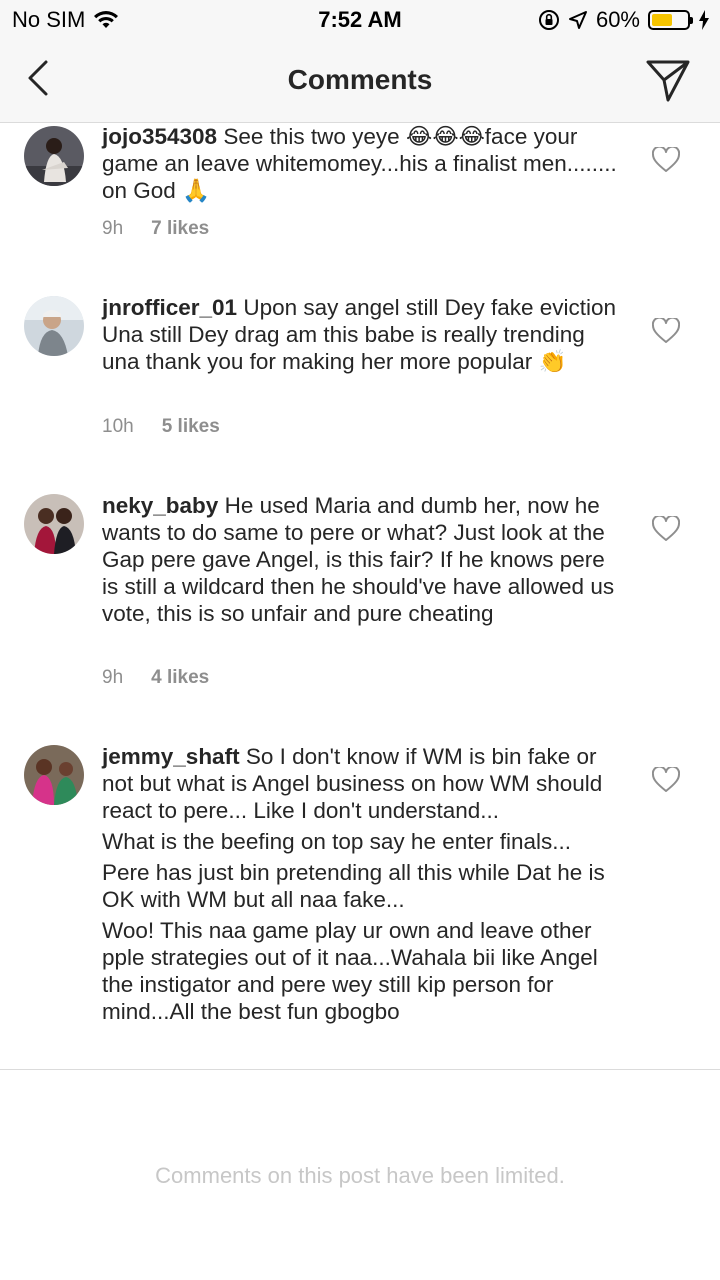 This screenshot has width=720, height=1280. I want to click on comment-likes: 7 likes, so click(180, 229).